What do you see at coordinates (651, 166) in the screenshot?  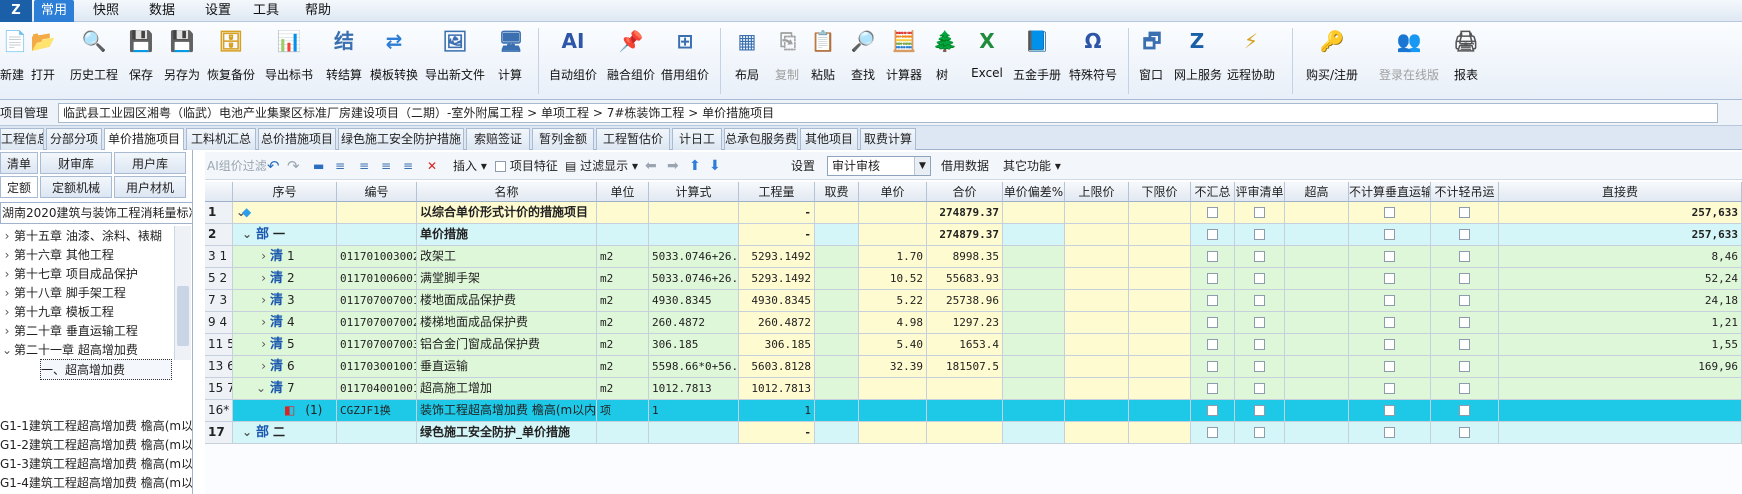 I see `arrow-left-icon: ⬅` at bounding box center [651, 166].